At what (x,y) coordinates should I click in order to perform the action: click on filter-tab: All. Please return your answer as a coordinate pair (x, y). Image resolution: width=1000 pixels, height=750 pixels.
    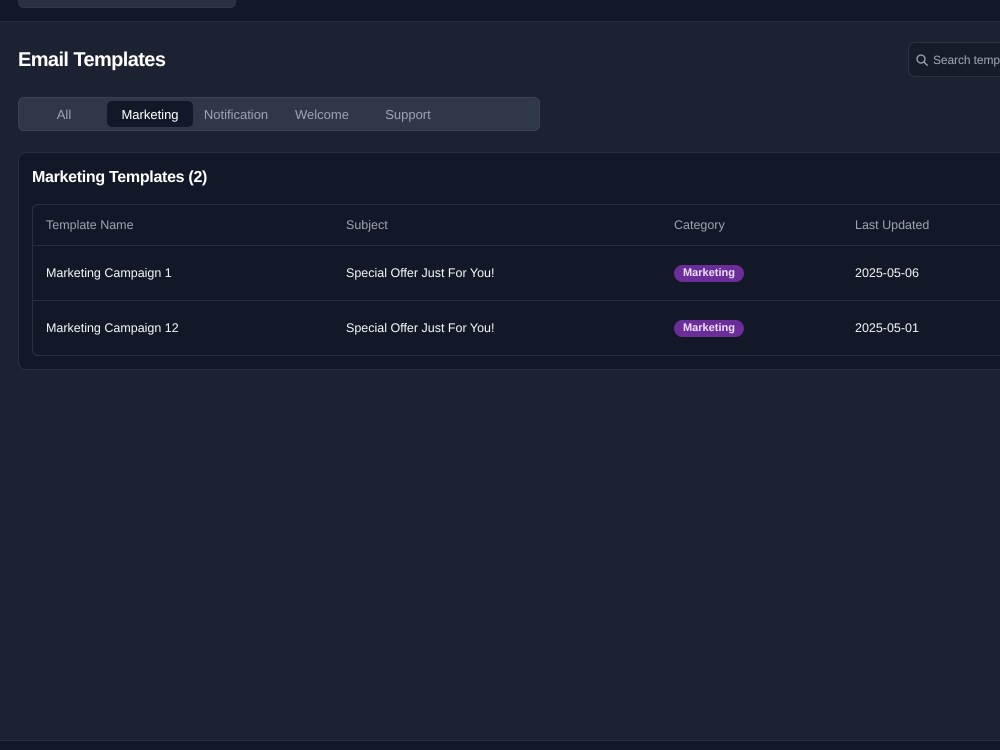
    Looking at the image, I should click on (64, 114).